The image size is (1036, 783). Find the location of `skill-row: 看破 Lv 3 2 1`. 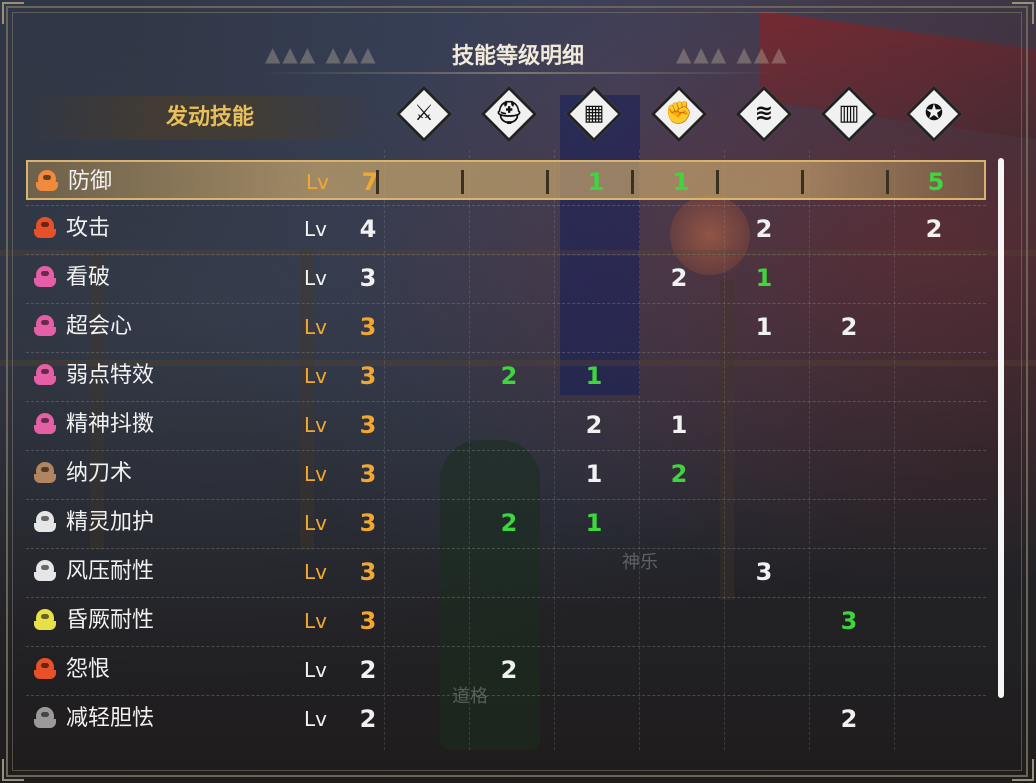

skill-row: 看破 Lv 3 2 1 is located at coordinates (506, 278).